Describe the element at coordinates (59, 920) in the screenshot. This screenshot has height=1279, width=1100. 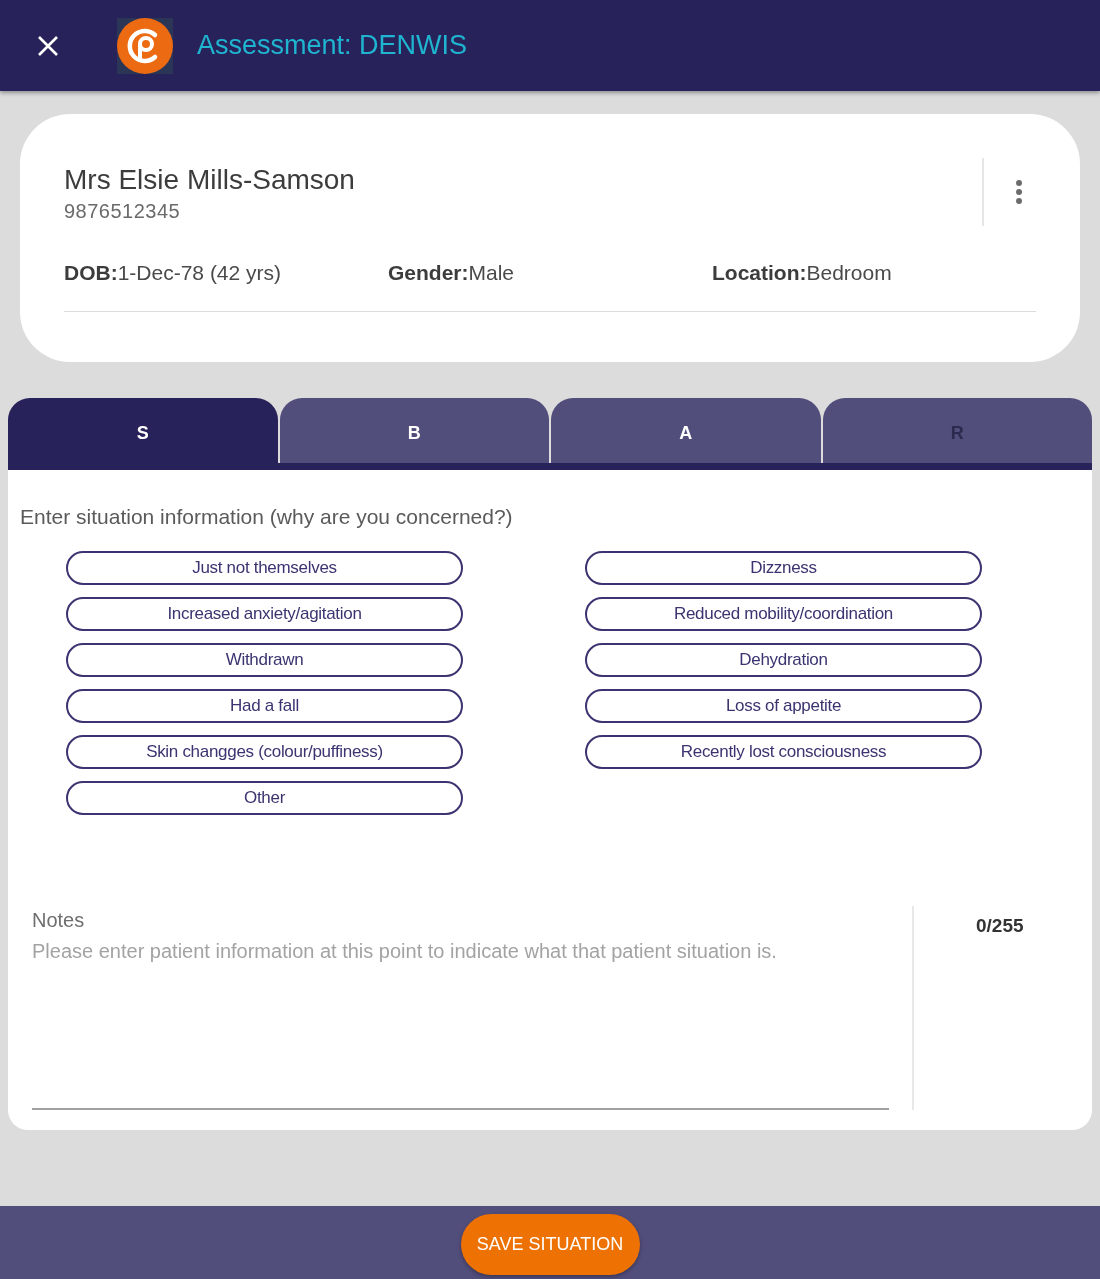
I see `notes-label: Notes` at that location.